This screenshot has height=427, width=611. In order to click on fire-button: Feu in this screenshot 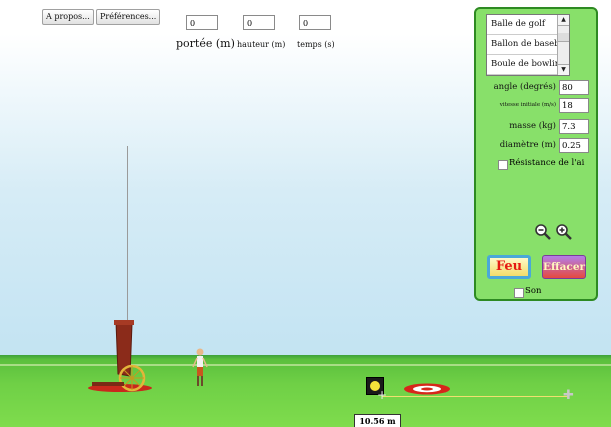, I will do `click(509, 267)`.